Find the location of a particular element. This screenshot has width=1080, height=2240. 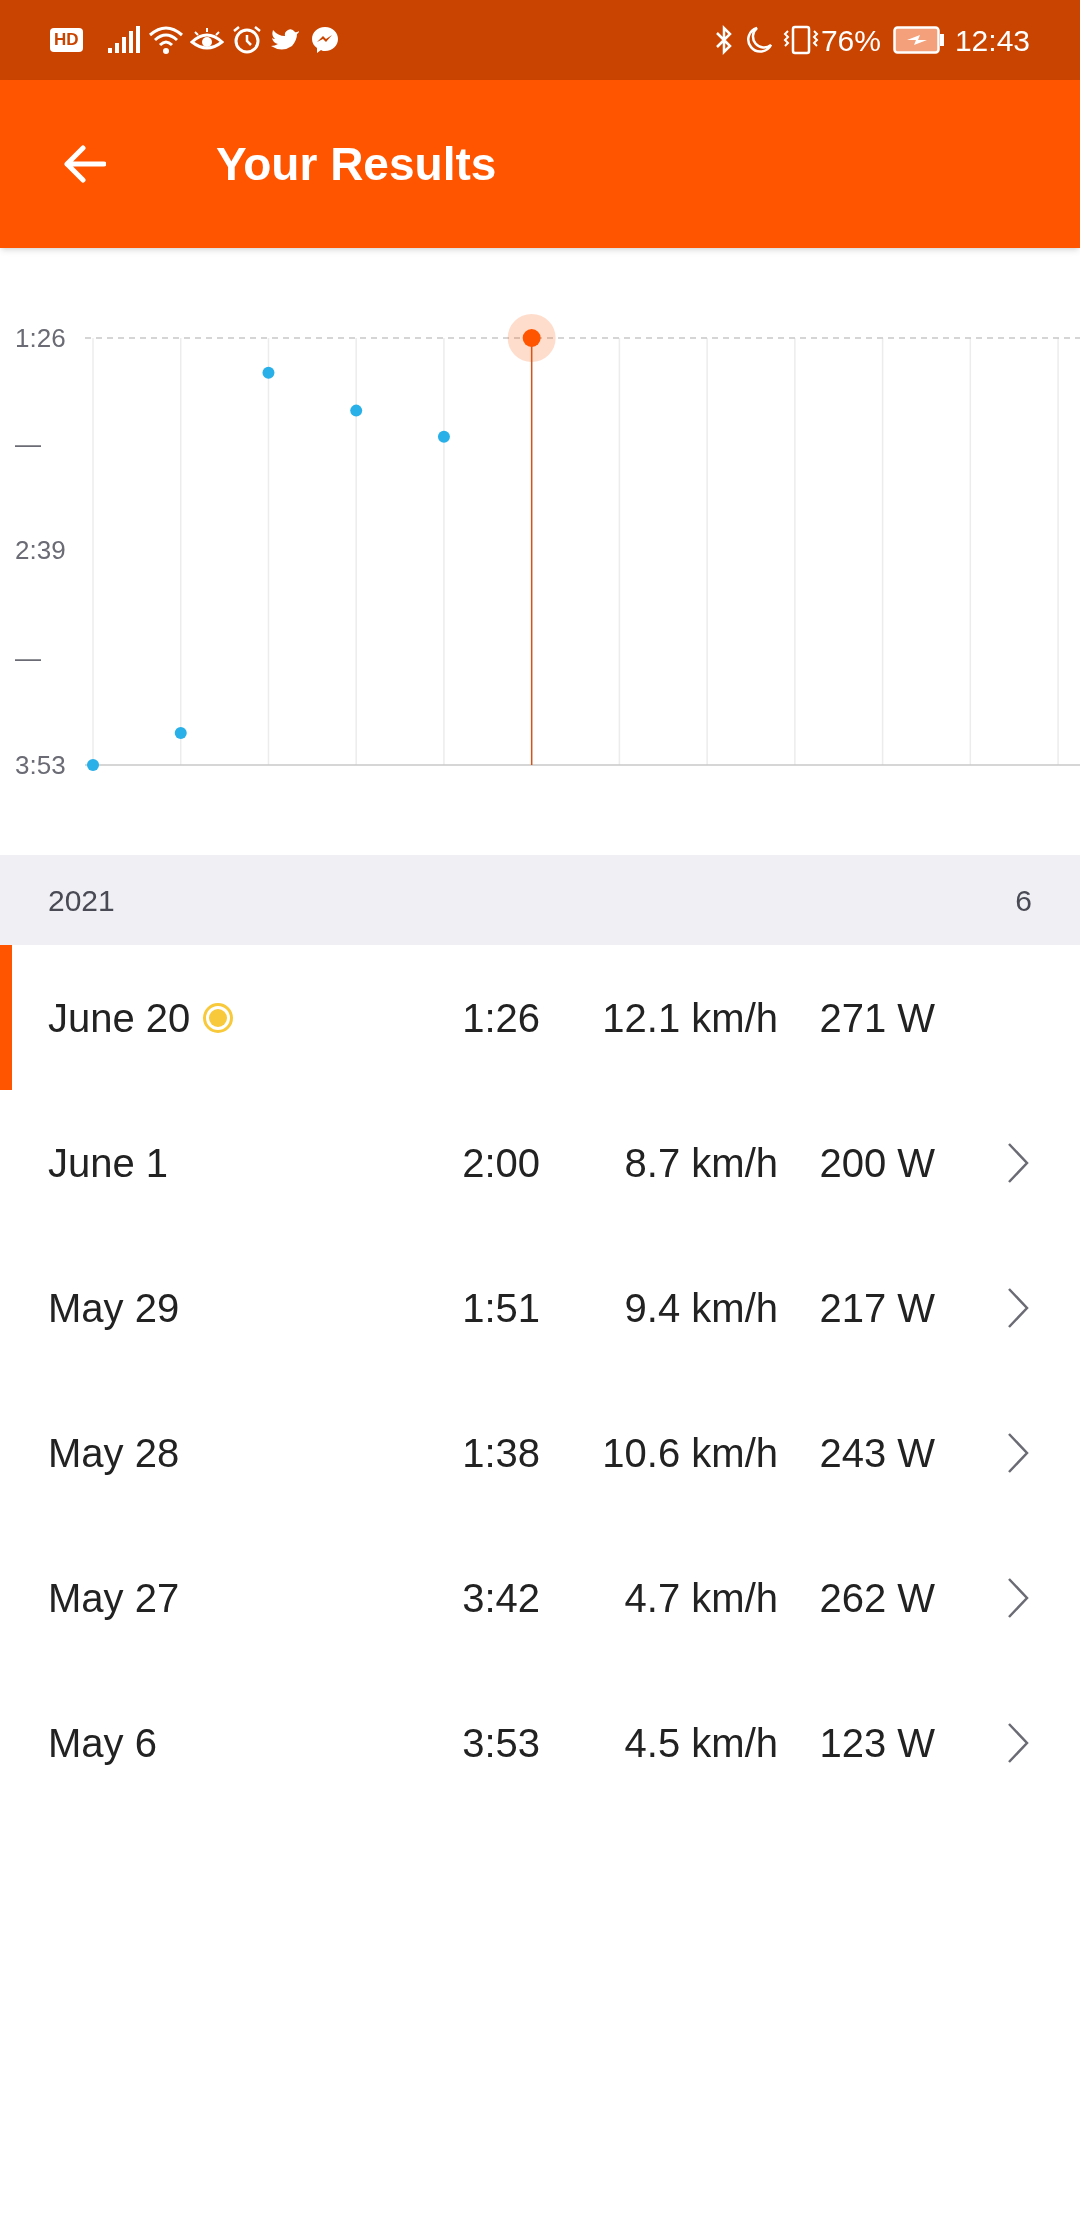

result-time: 2:00 is located at coordinates (500, 1163).